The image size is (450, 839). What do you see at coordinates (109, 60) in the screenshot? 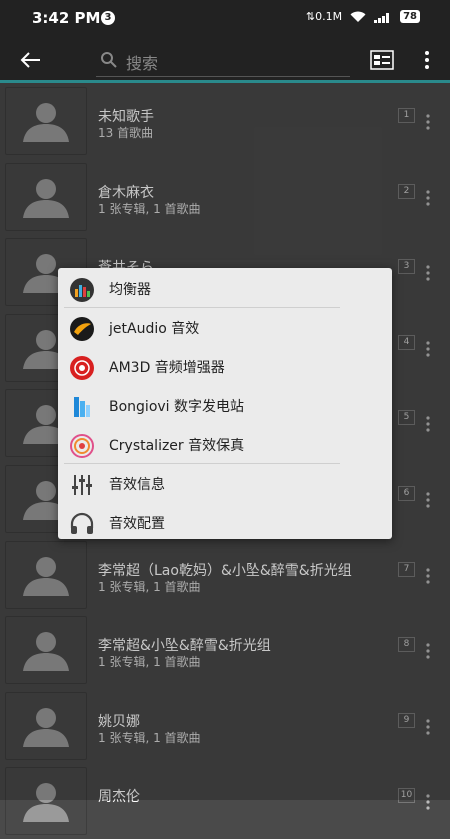
I see `search-icon` at bounding box center [109, 60].